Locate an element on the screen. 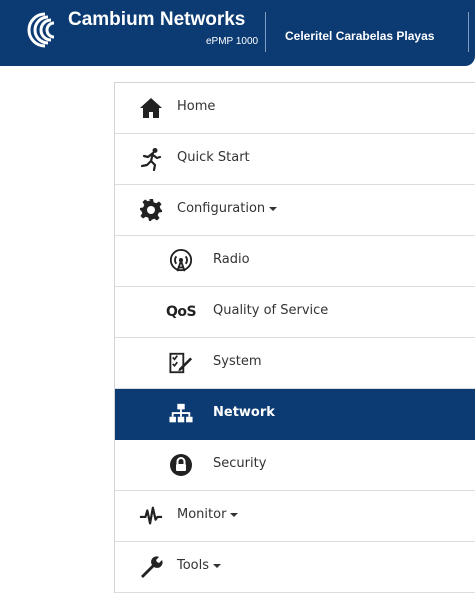 The height and width of the screenshot is (593, 475). site-name: Celeritel Carabelas Playas is located at coordinates (360, 36).